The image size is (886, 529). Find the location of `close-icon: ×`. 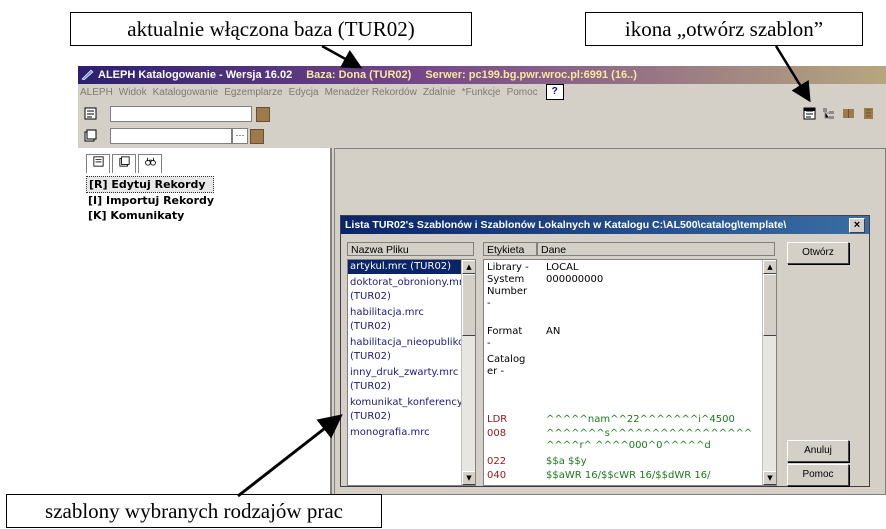

close-icon: × is located at coordinates (857, 225).